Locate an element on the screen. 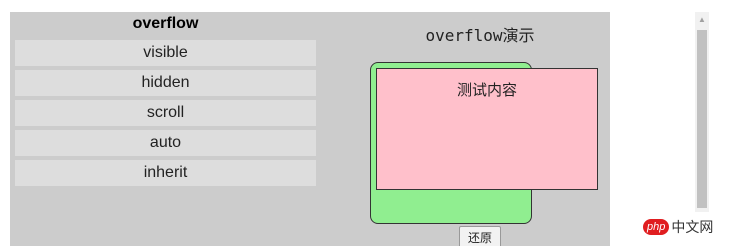  site-watermark: php 中文网 is located at coordinates (678, 227).